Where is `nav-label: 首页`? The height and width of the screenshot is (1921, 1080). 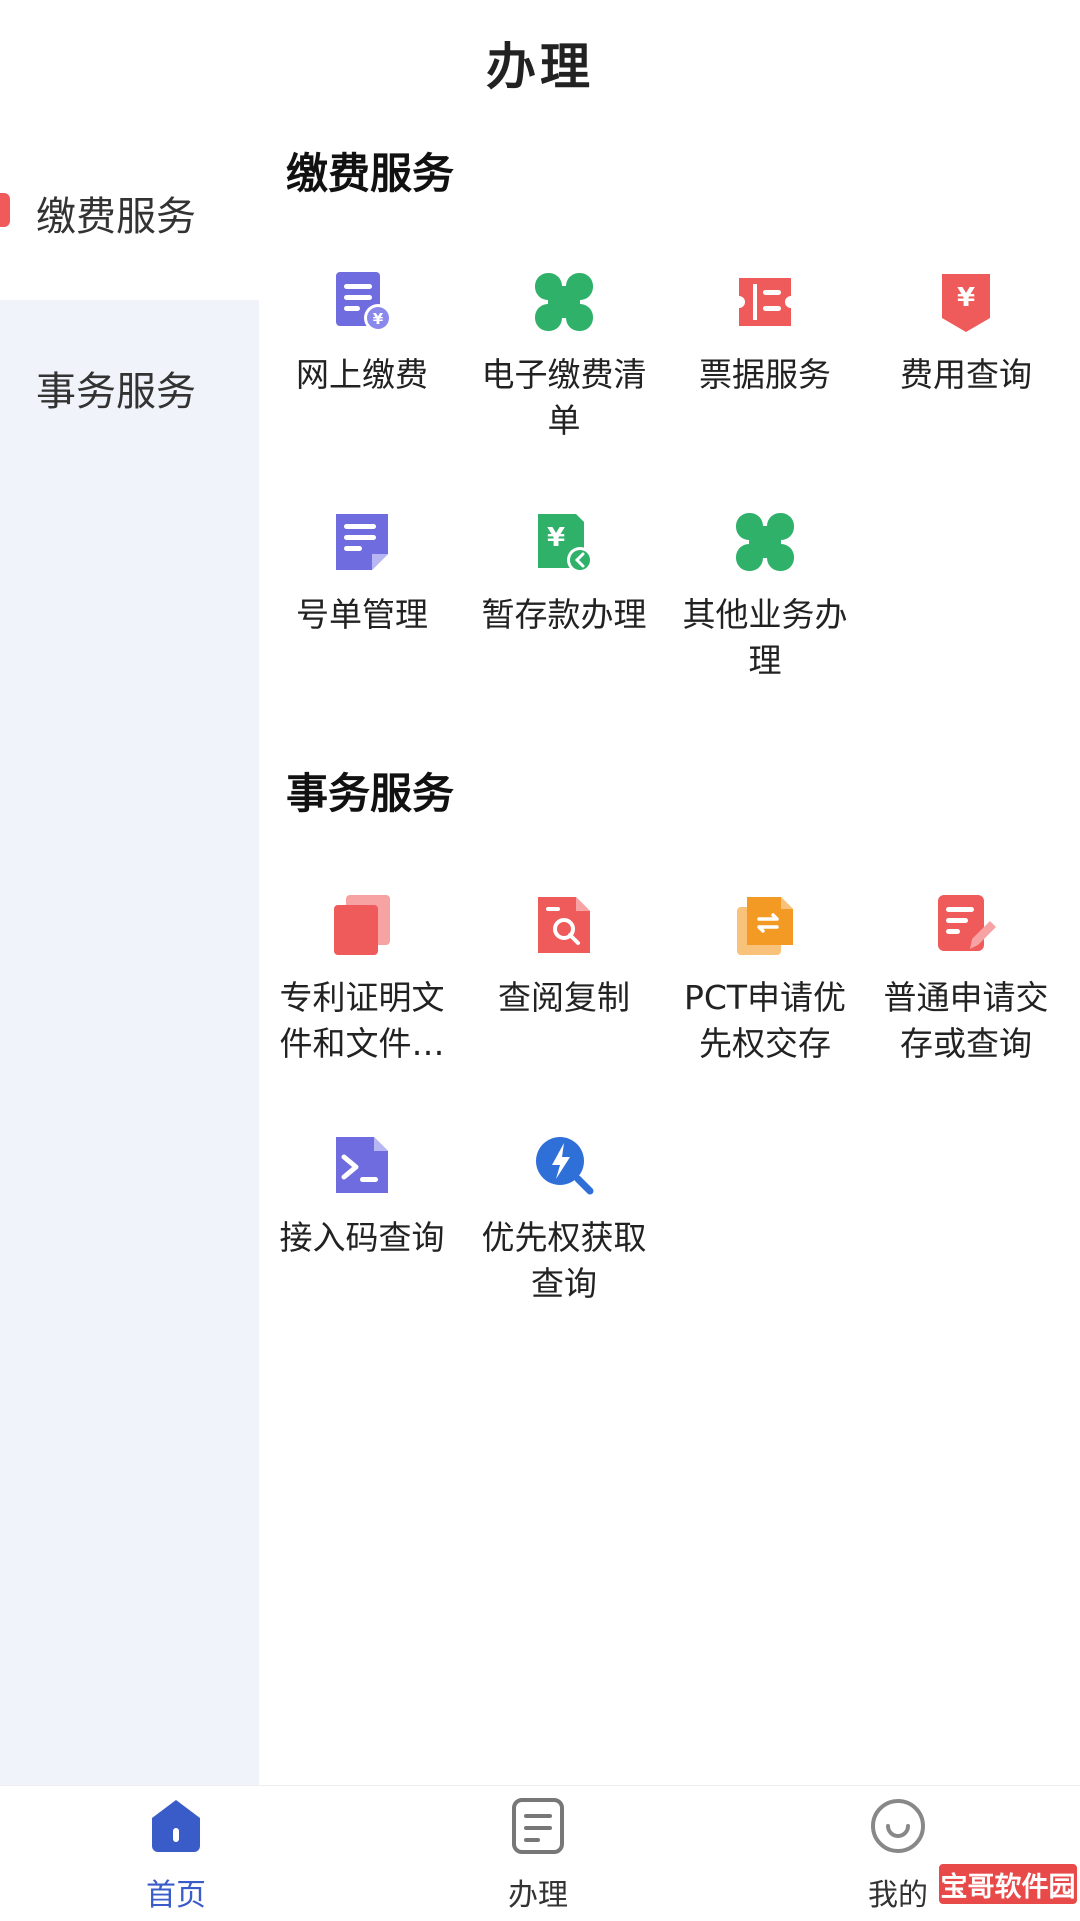 nav-label: 首页 is located at coordinates (176, 1895).